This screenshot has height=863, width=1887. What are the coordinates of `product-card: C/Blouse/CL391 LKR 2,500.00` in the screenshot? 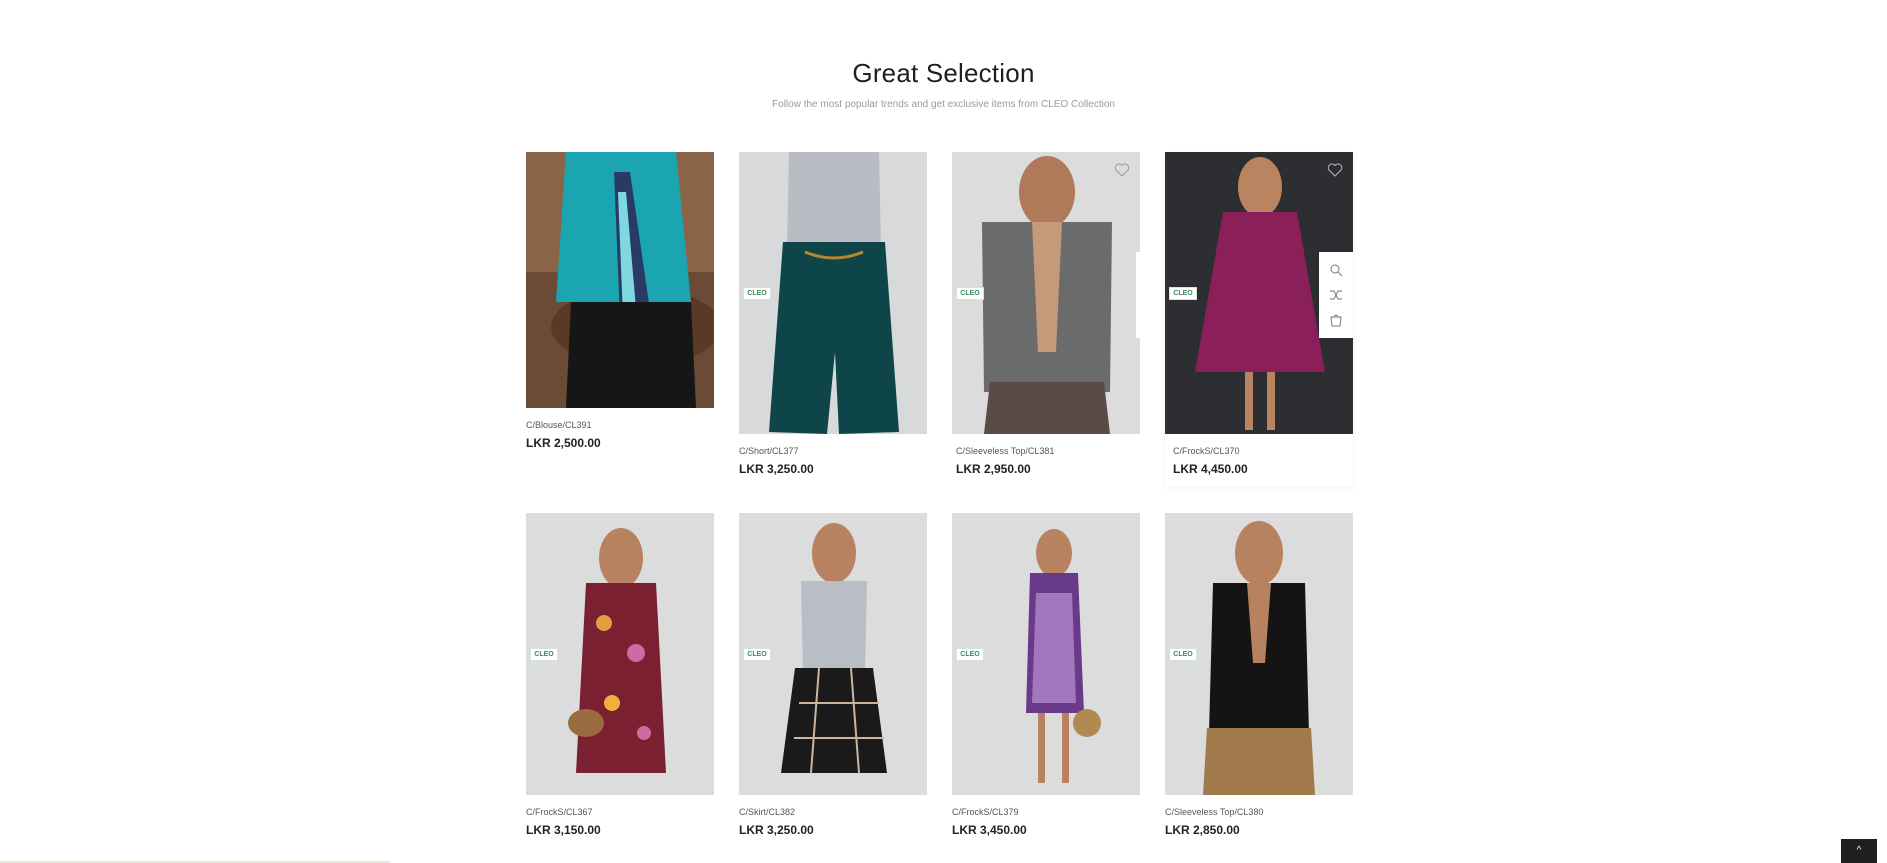 It's located at (620, 301).